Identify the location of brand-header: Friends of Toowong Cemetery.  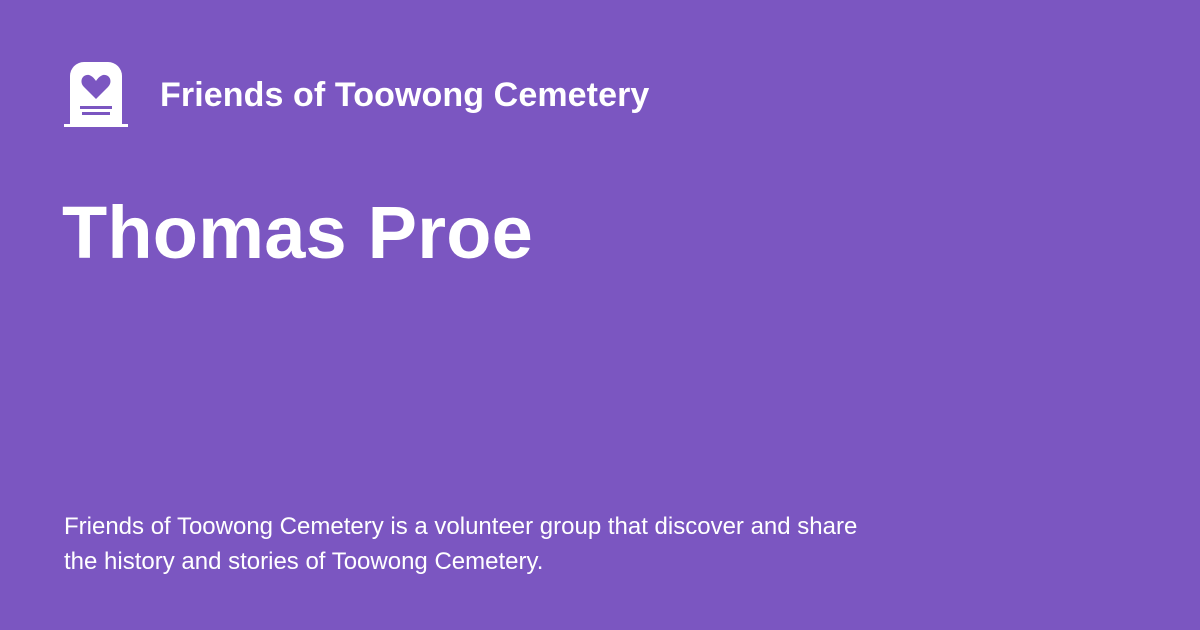
(356, 95).